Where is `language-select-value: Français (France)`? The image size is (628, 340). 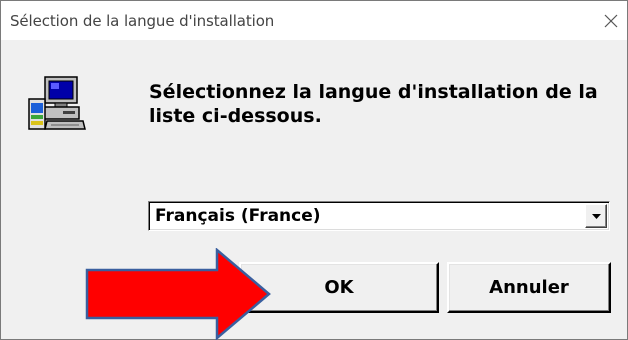 language-select-value: Français (France) is located at coordinates (238, 216).